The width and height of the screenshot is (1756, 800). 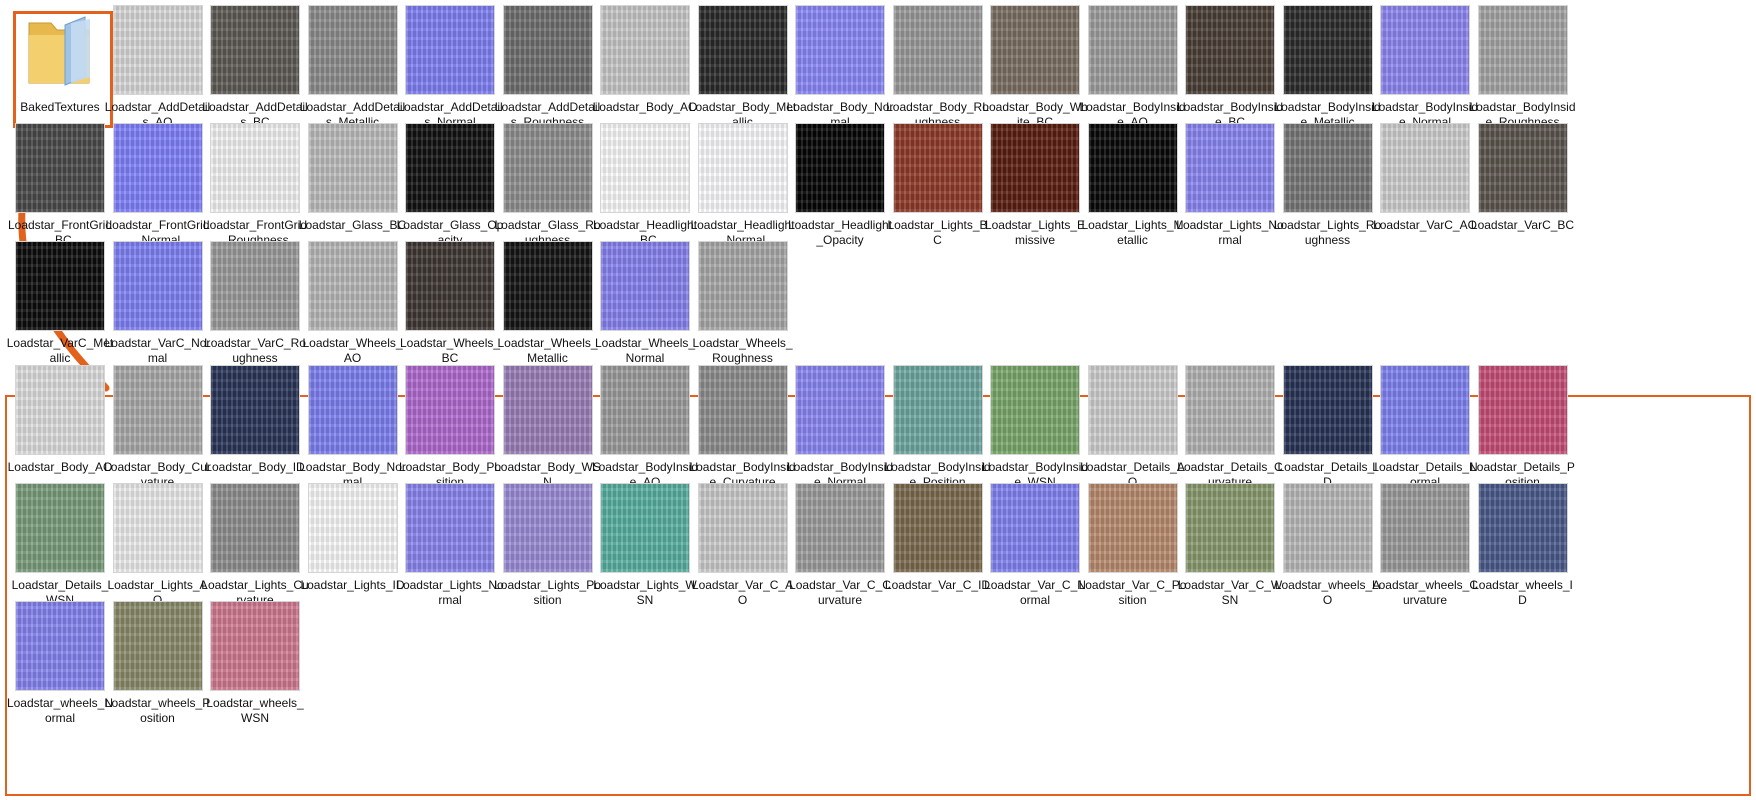 I want to click on file-item: Loadstar_Var_C_WSN, so click(x=1226, y=542).